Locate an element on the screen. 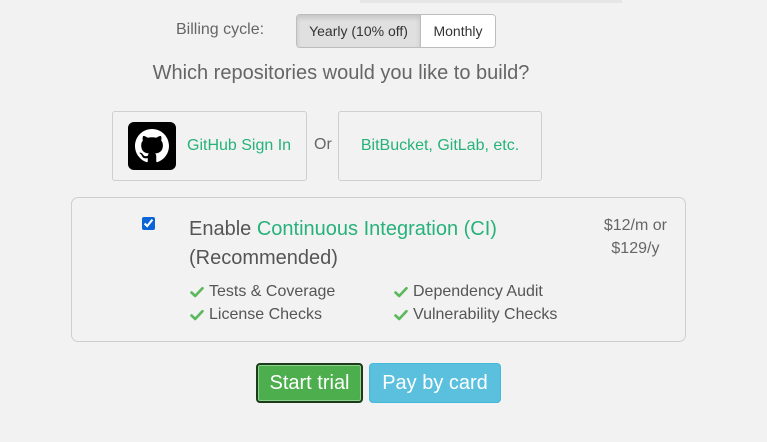  ci-price-yearly: $129/y is located at coordinates (635, 248).